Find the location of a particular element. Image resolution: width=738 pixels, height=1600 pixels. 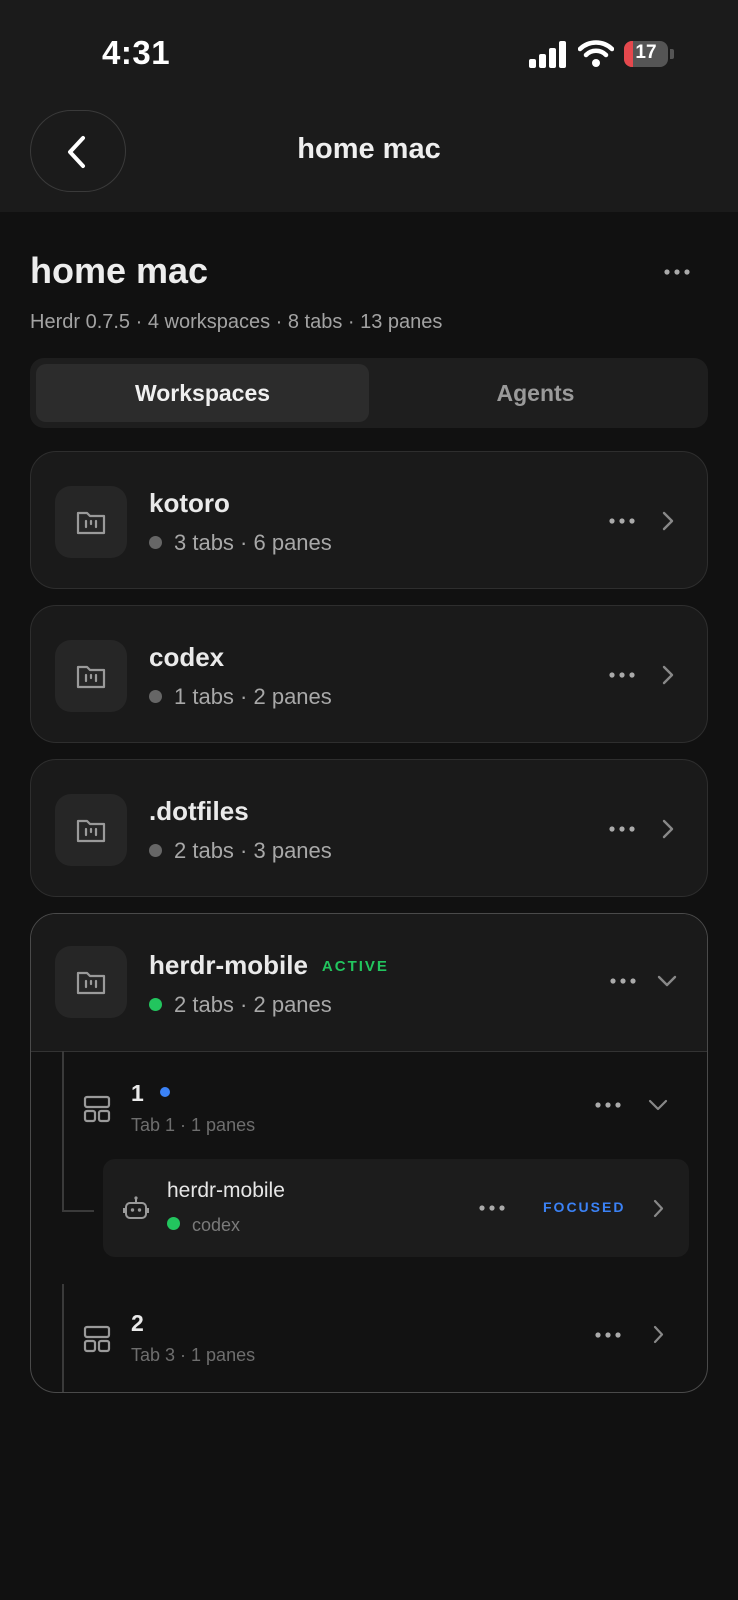

tab-number-text: 1 is located at coordinates (137, 1093).